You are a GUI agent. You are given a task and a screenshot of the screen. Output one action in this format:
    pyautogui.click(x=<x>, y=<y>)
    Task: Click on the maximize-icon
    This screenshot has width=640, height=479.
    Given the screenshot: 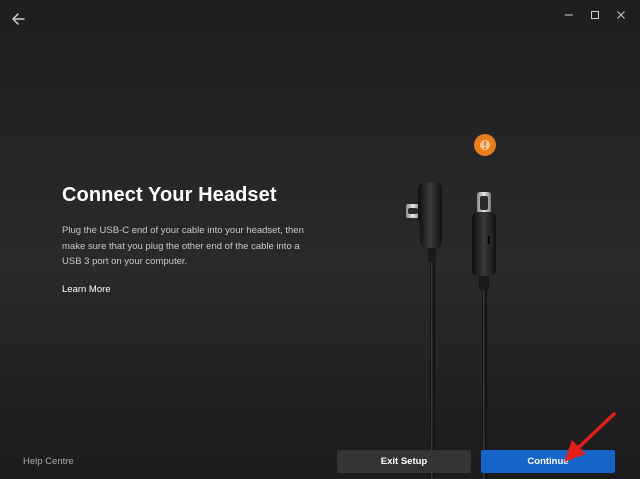 What is the action you would take?
    pyautogui.click(x=595, y=15)
    